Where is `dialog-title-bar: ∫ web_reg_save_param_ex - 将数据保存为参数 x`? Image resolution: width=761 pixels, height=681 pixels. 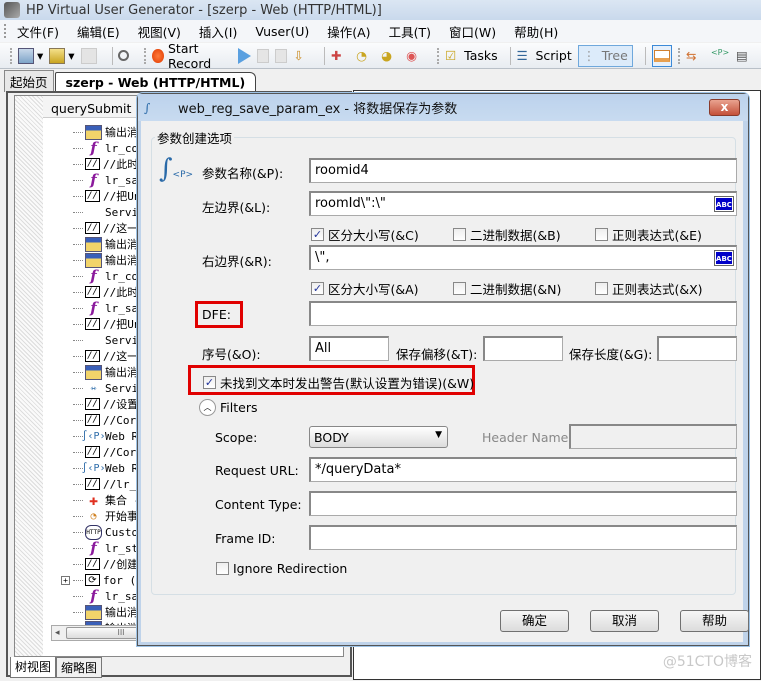 dialog-title-bar: ∫ web_reg_save_param_ex - 将数据保存为参数 x is located at coordinates (443, 107).